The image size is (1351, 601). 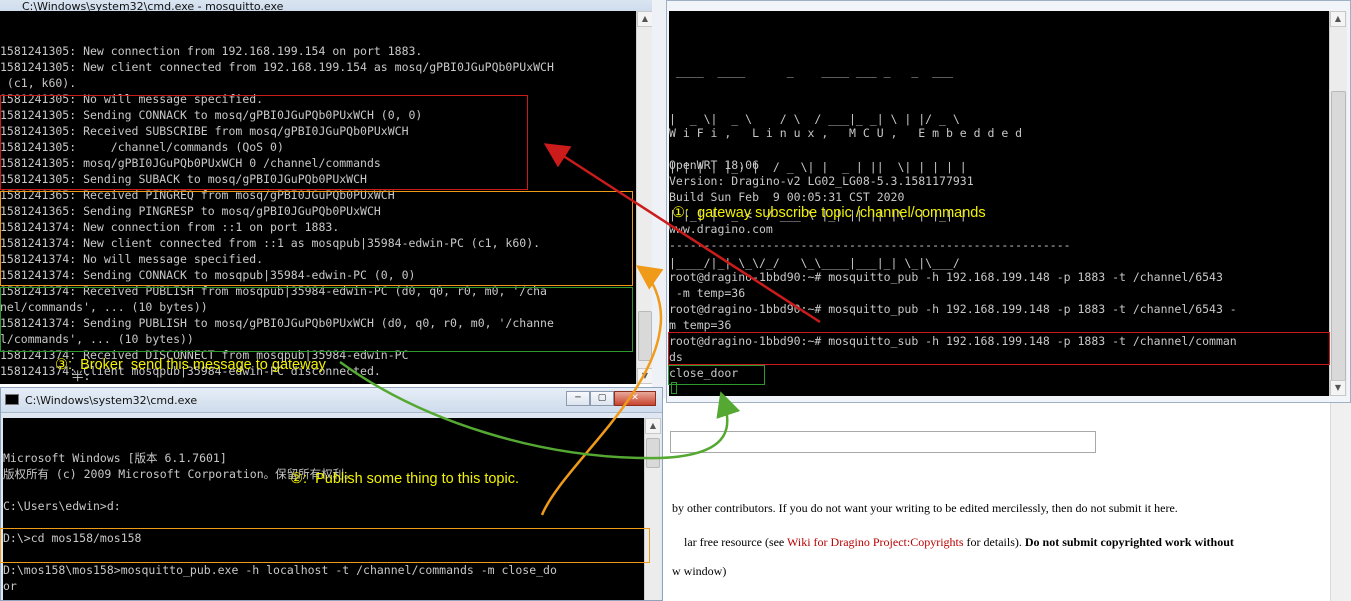 I want to click on broker-log-line: (c1, k60)., so click(x=38, y=83).